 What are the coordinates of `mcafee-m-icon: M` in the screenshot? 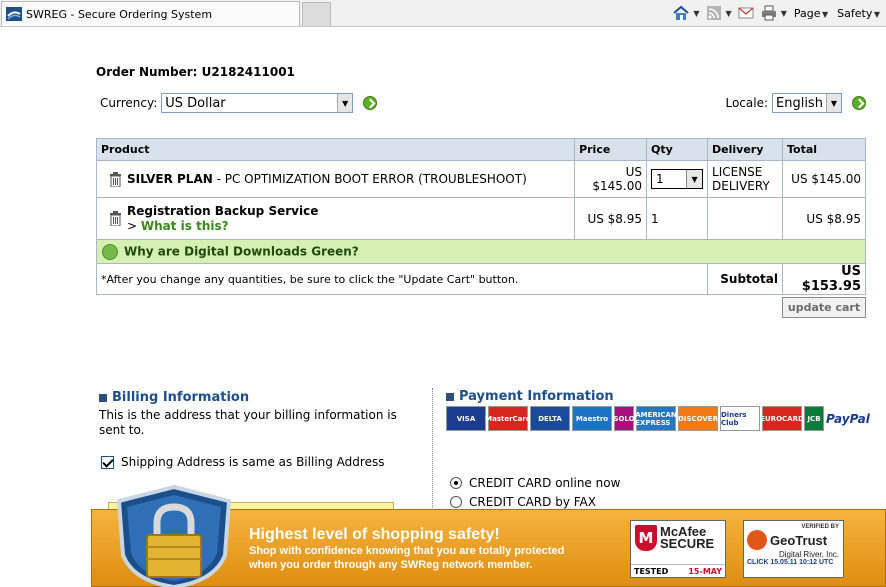 It's located at (646, 538).